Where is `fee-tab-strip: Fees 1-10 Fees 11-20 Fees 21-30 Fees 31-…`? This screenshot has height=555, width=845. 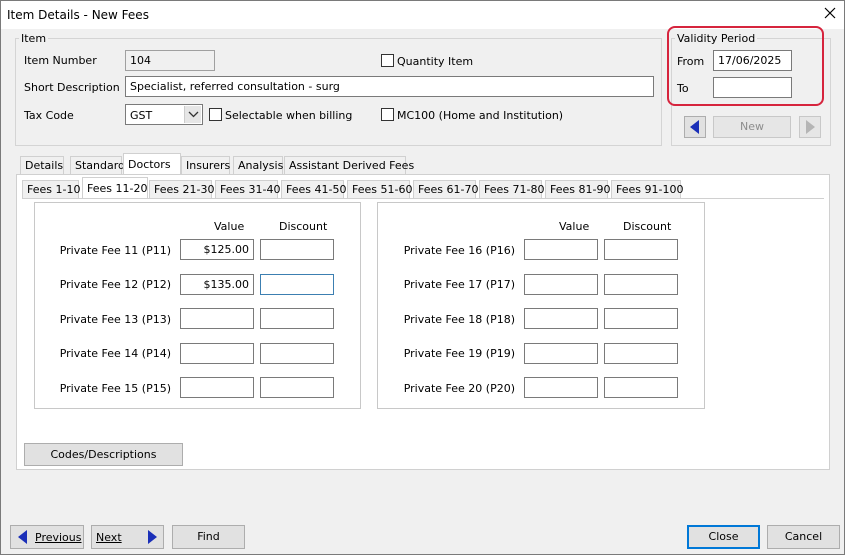
fee-tab-strip: Fees 1-10 Fees 11-20 Fees 21-30 Fees 31-… is located at coordinates (402, 187).